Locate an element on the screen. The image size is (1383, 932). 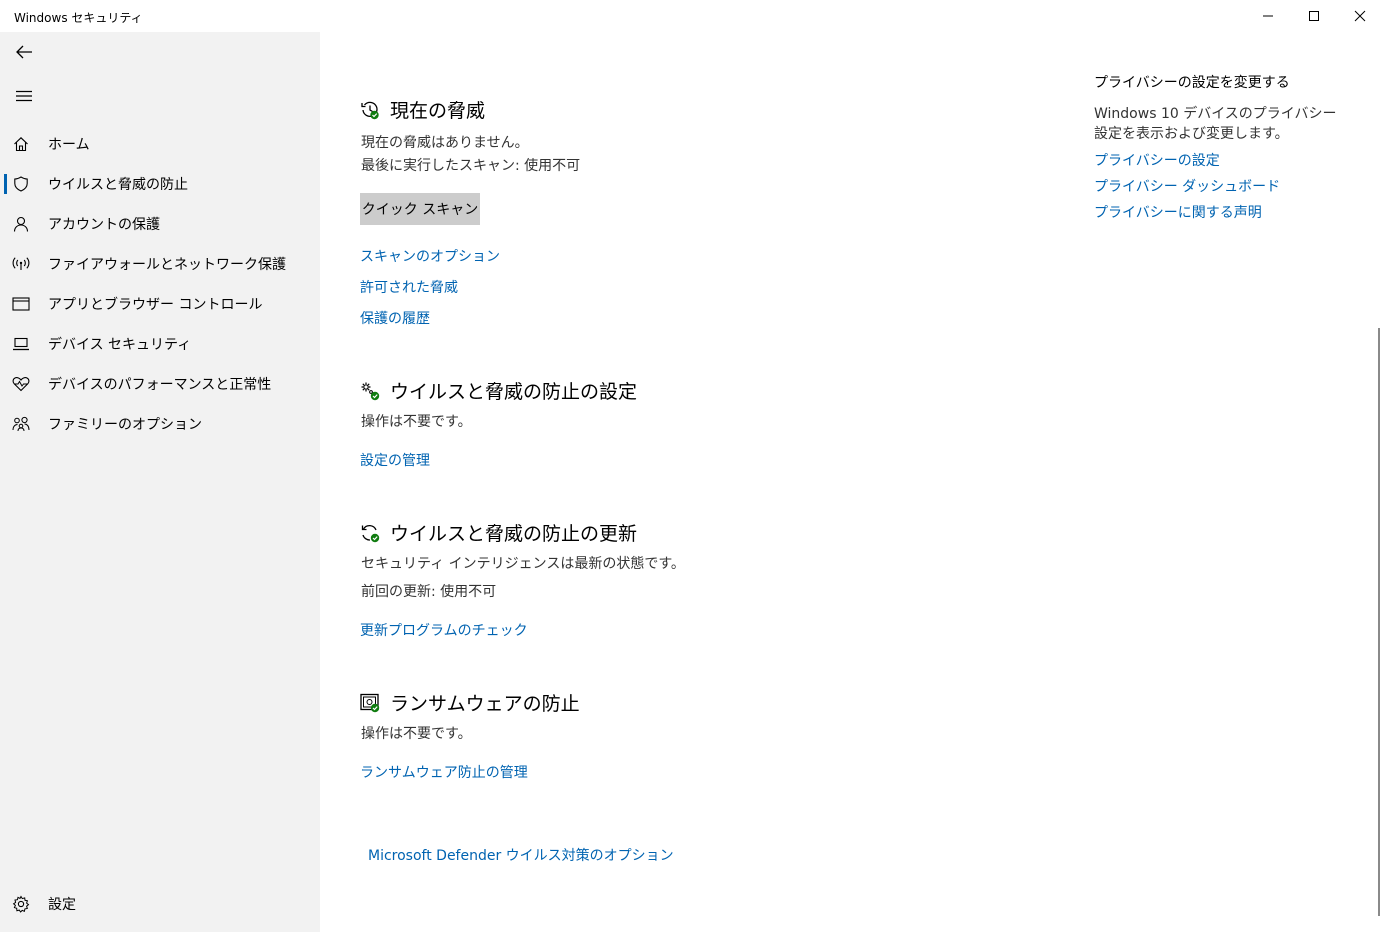
hamburger-menu-icon is located at coordinates (24, 96).